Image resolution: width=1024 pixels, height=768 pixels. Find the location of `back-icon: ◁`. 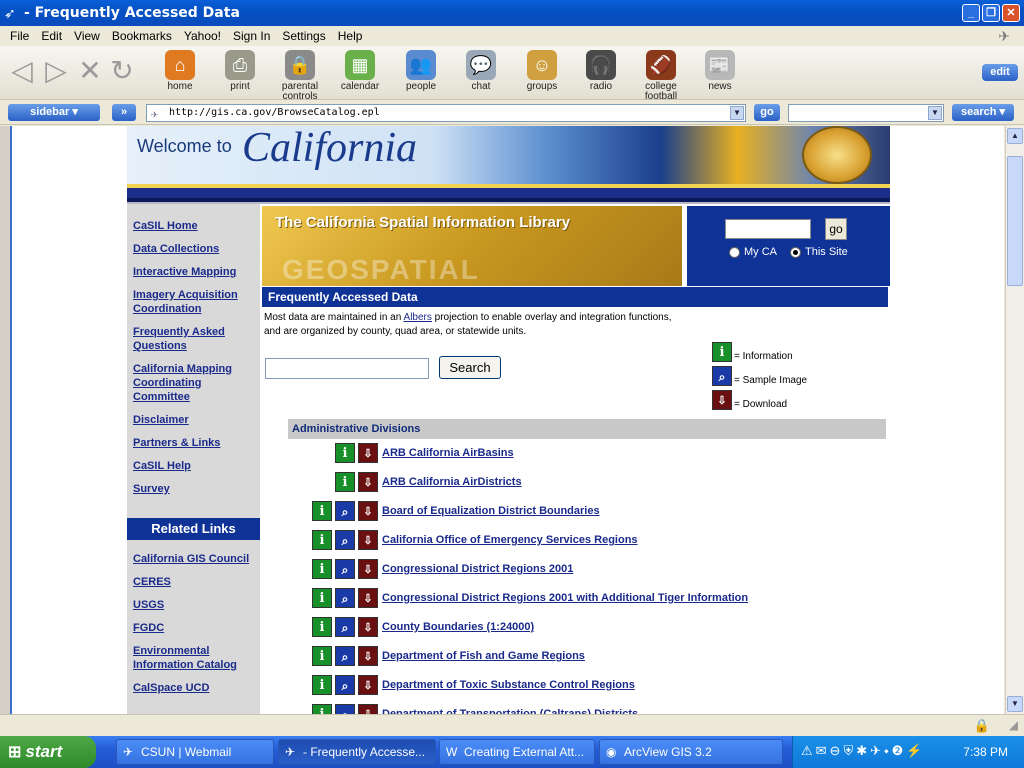

back-icon: ◁ is located at coordinates (22, 72).